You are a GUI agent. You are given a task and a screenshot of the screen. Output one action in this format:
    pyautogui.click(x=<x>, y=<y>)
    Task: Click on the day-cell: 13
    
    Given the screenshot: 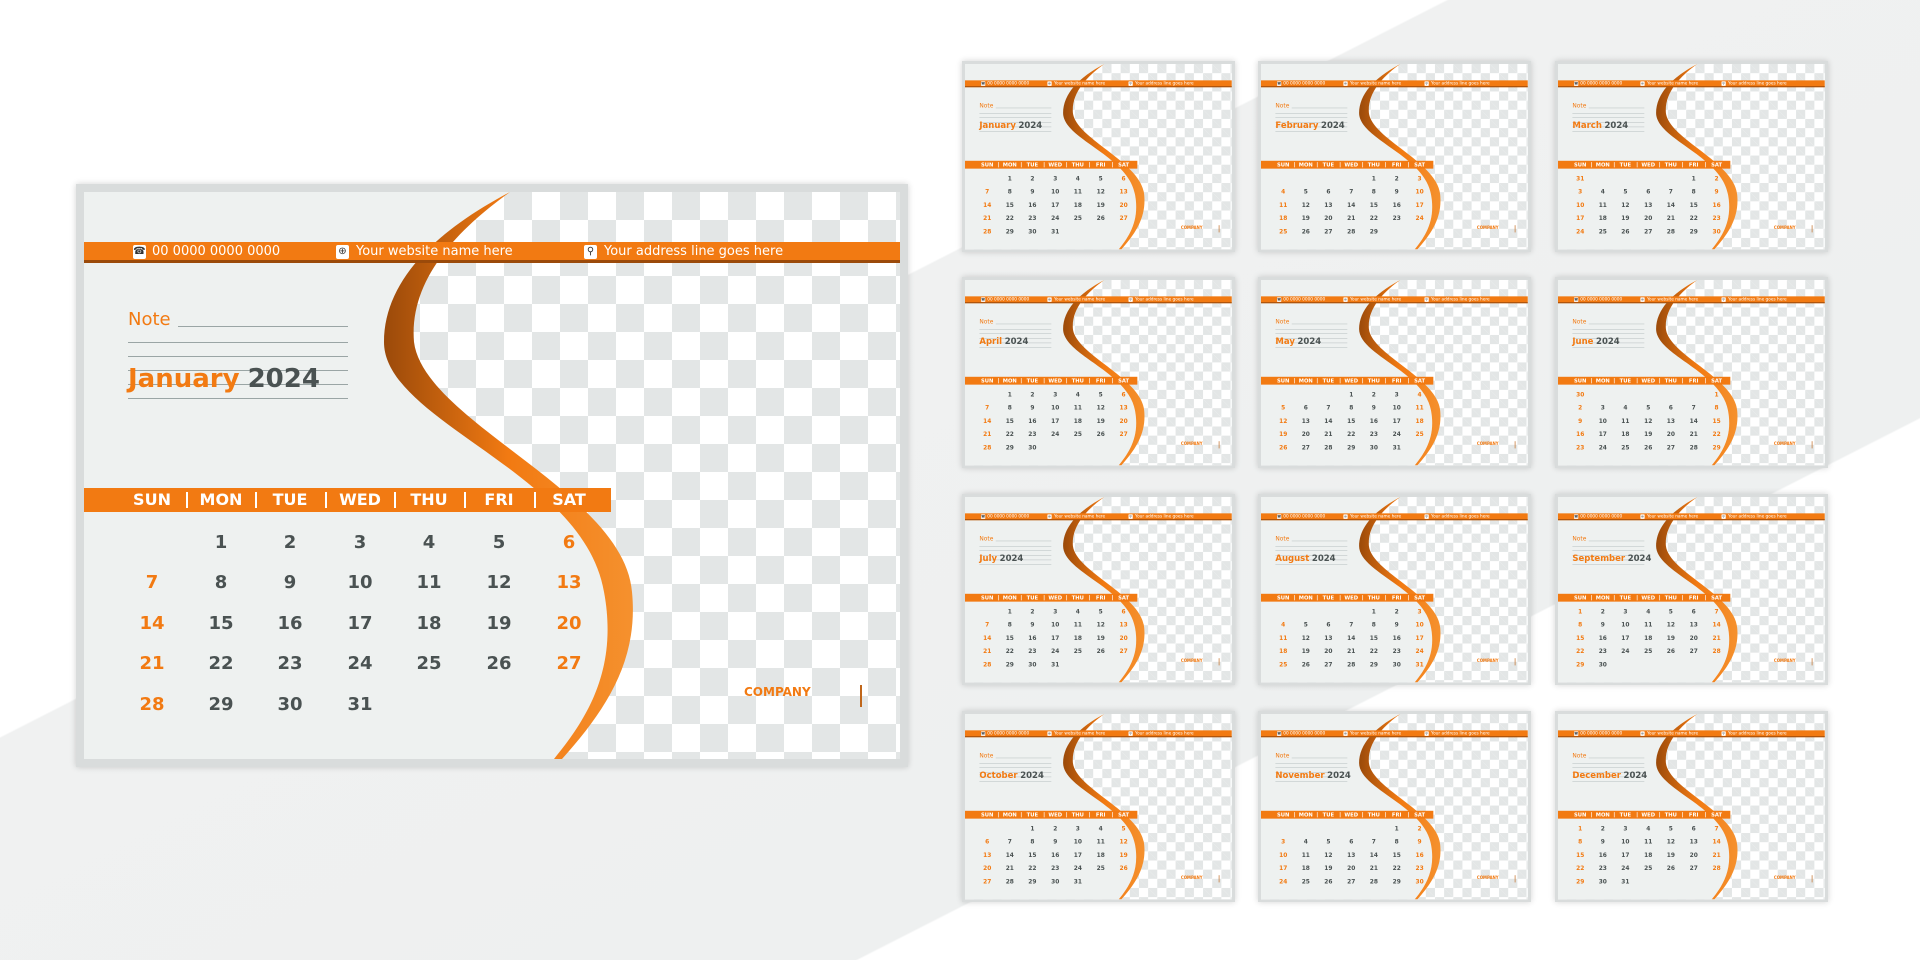 What is the action you would take?
    pyautogui.click(x=1694, y=841)
    